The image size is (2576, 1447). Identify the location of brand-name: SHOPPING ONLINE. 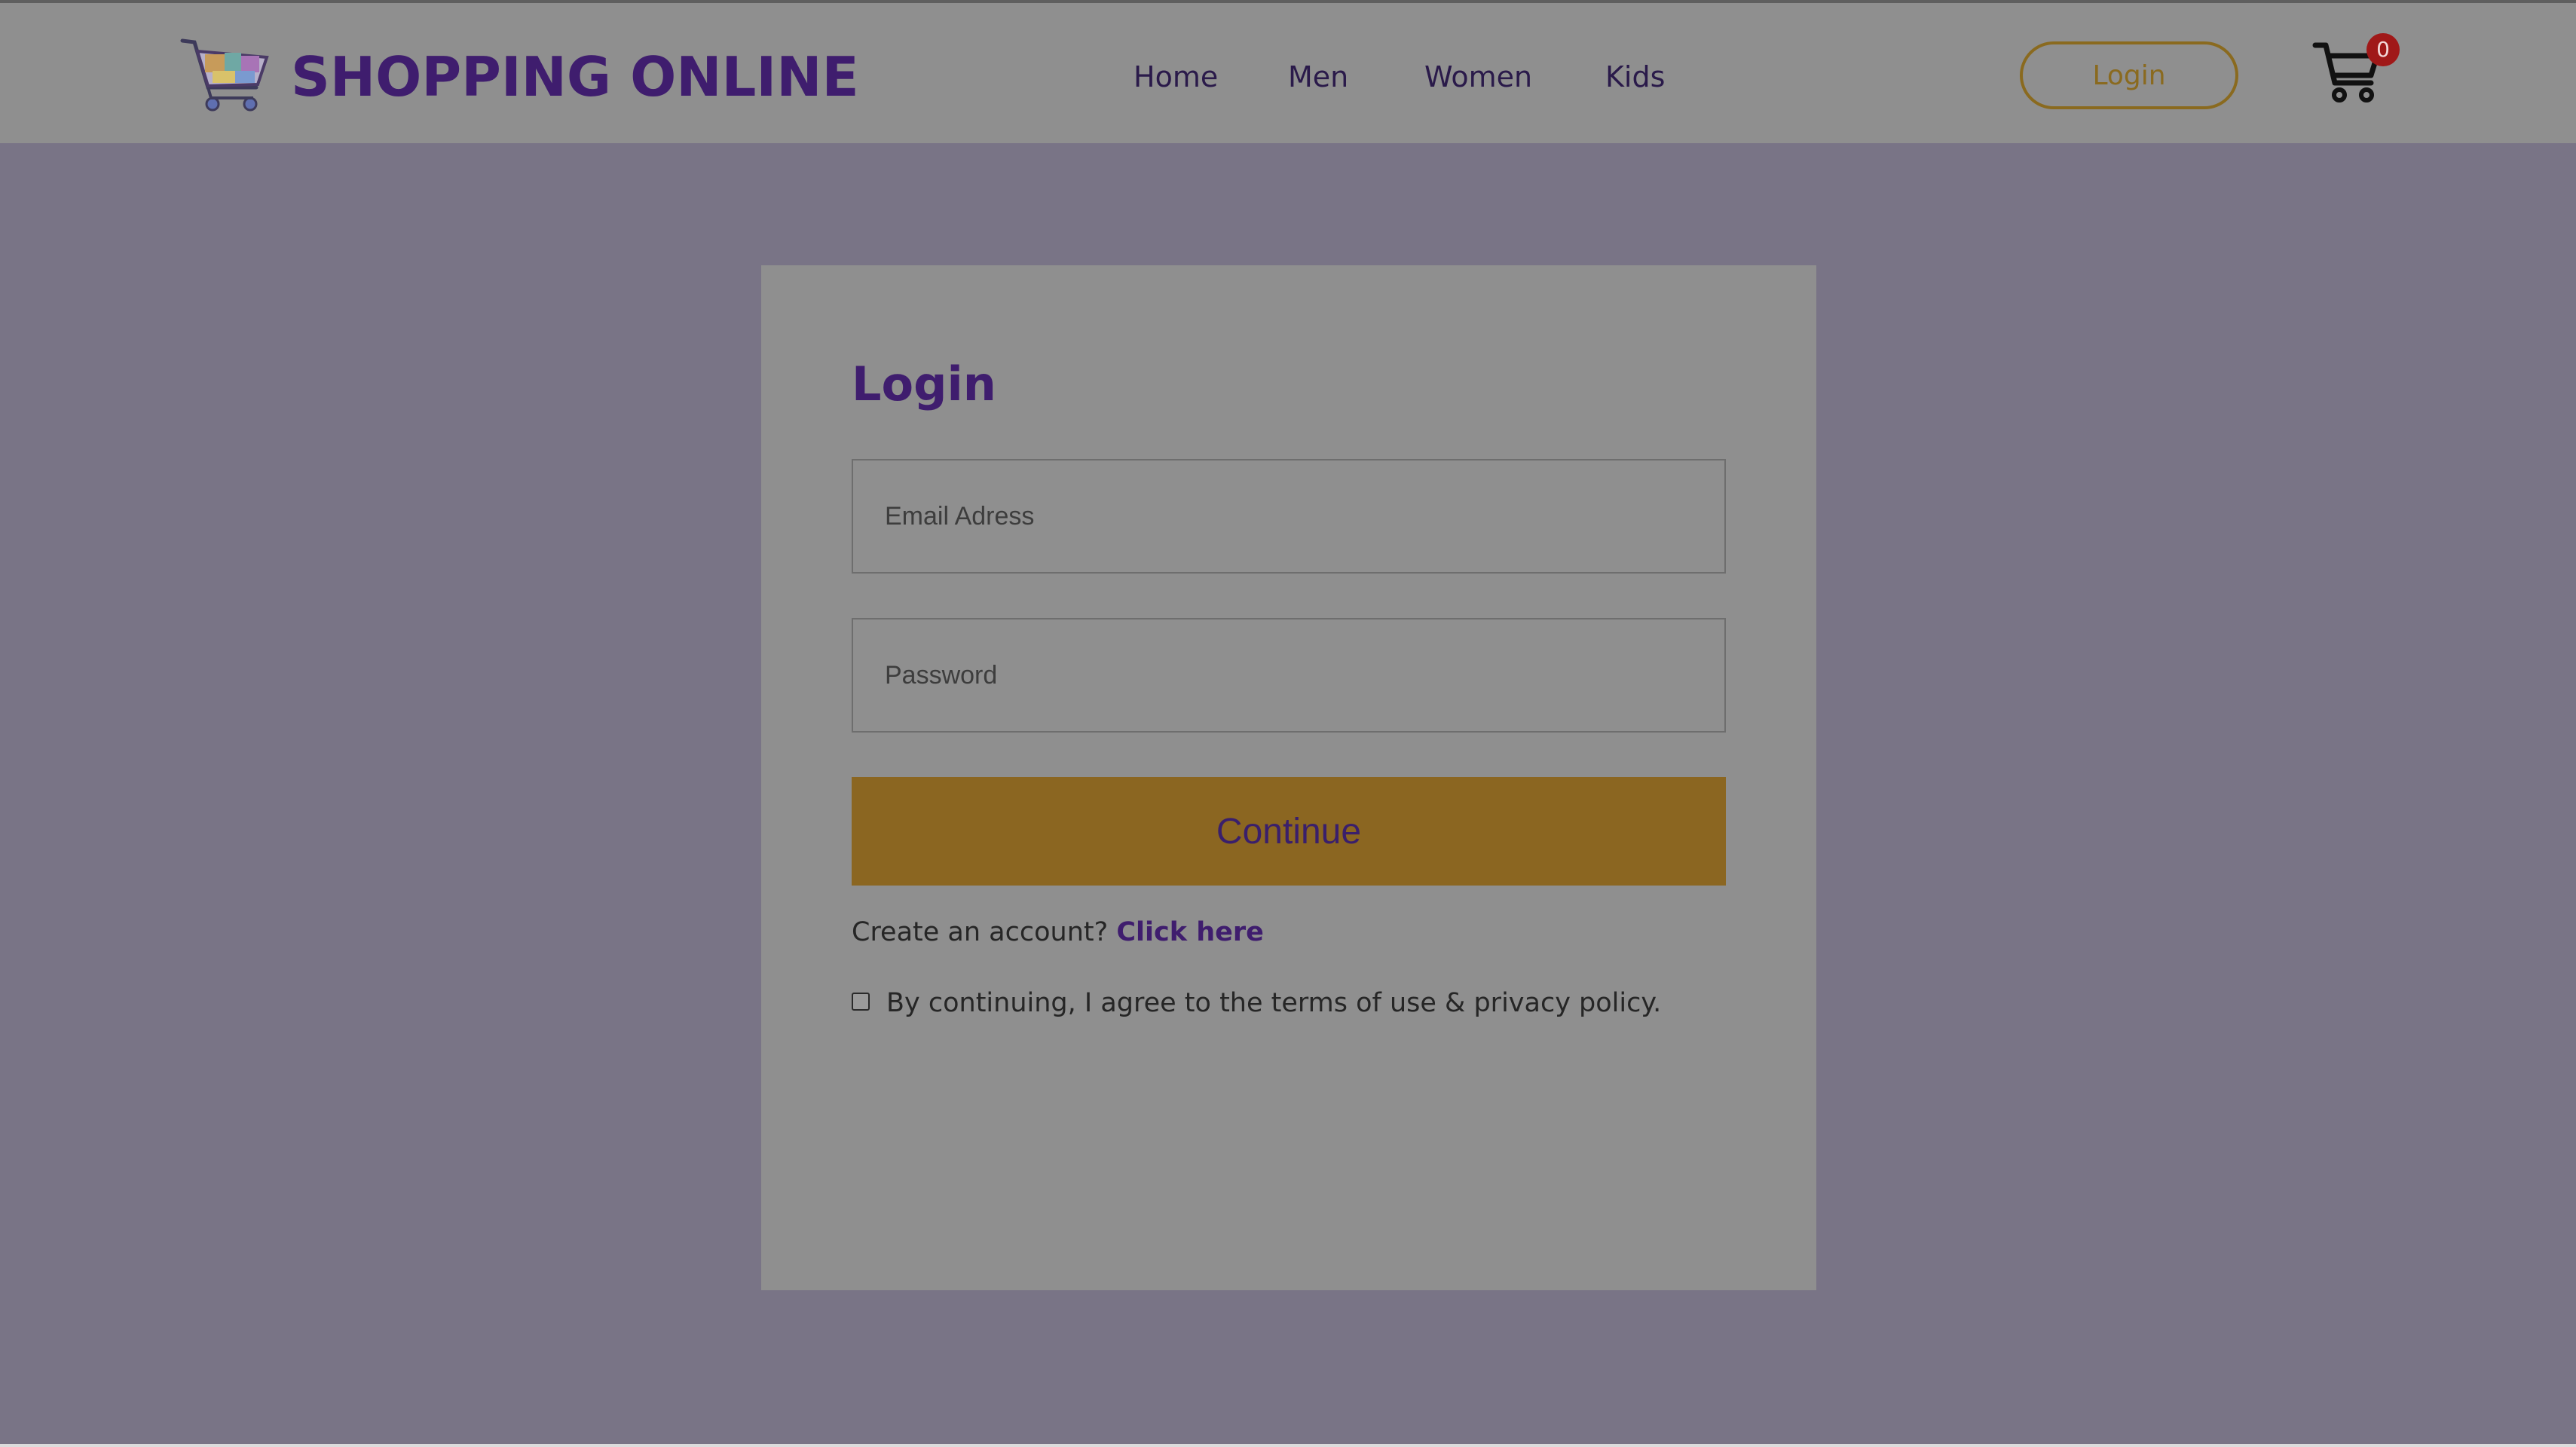
(575, 77).